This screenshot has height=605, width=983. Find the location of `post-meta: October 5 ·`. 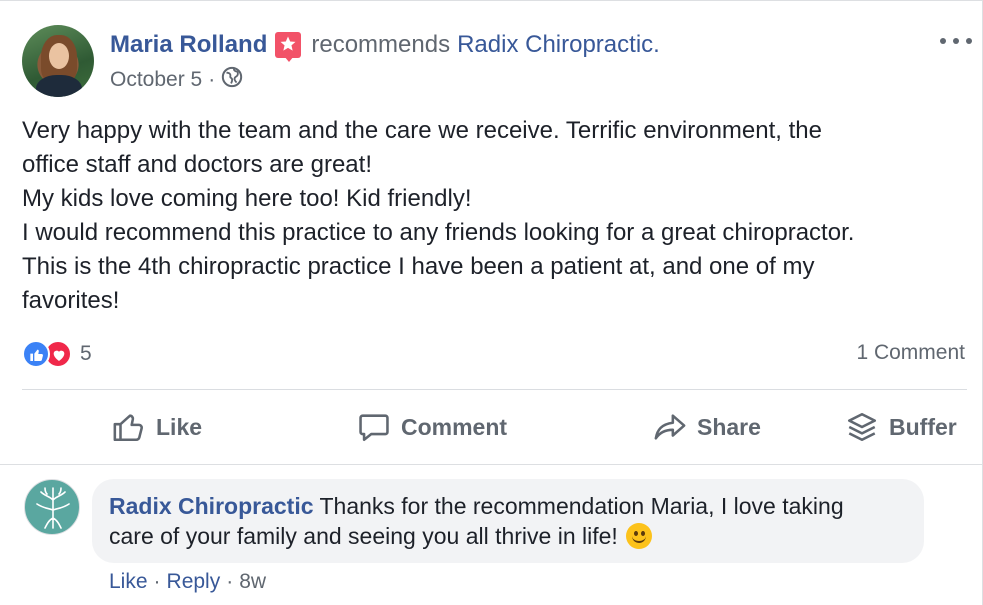

post-meta: October 5 · is located at coordinates (176, 80).